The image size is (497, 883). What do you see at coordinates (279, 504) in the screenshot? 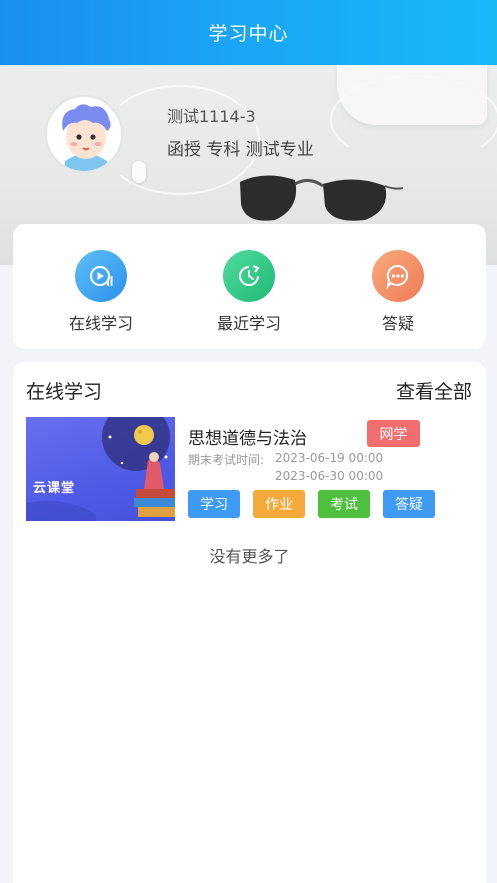
I see `homework-button: 作业` at bounding box center [279, 504].